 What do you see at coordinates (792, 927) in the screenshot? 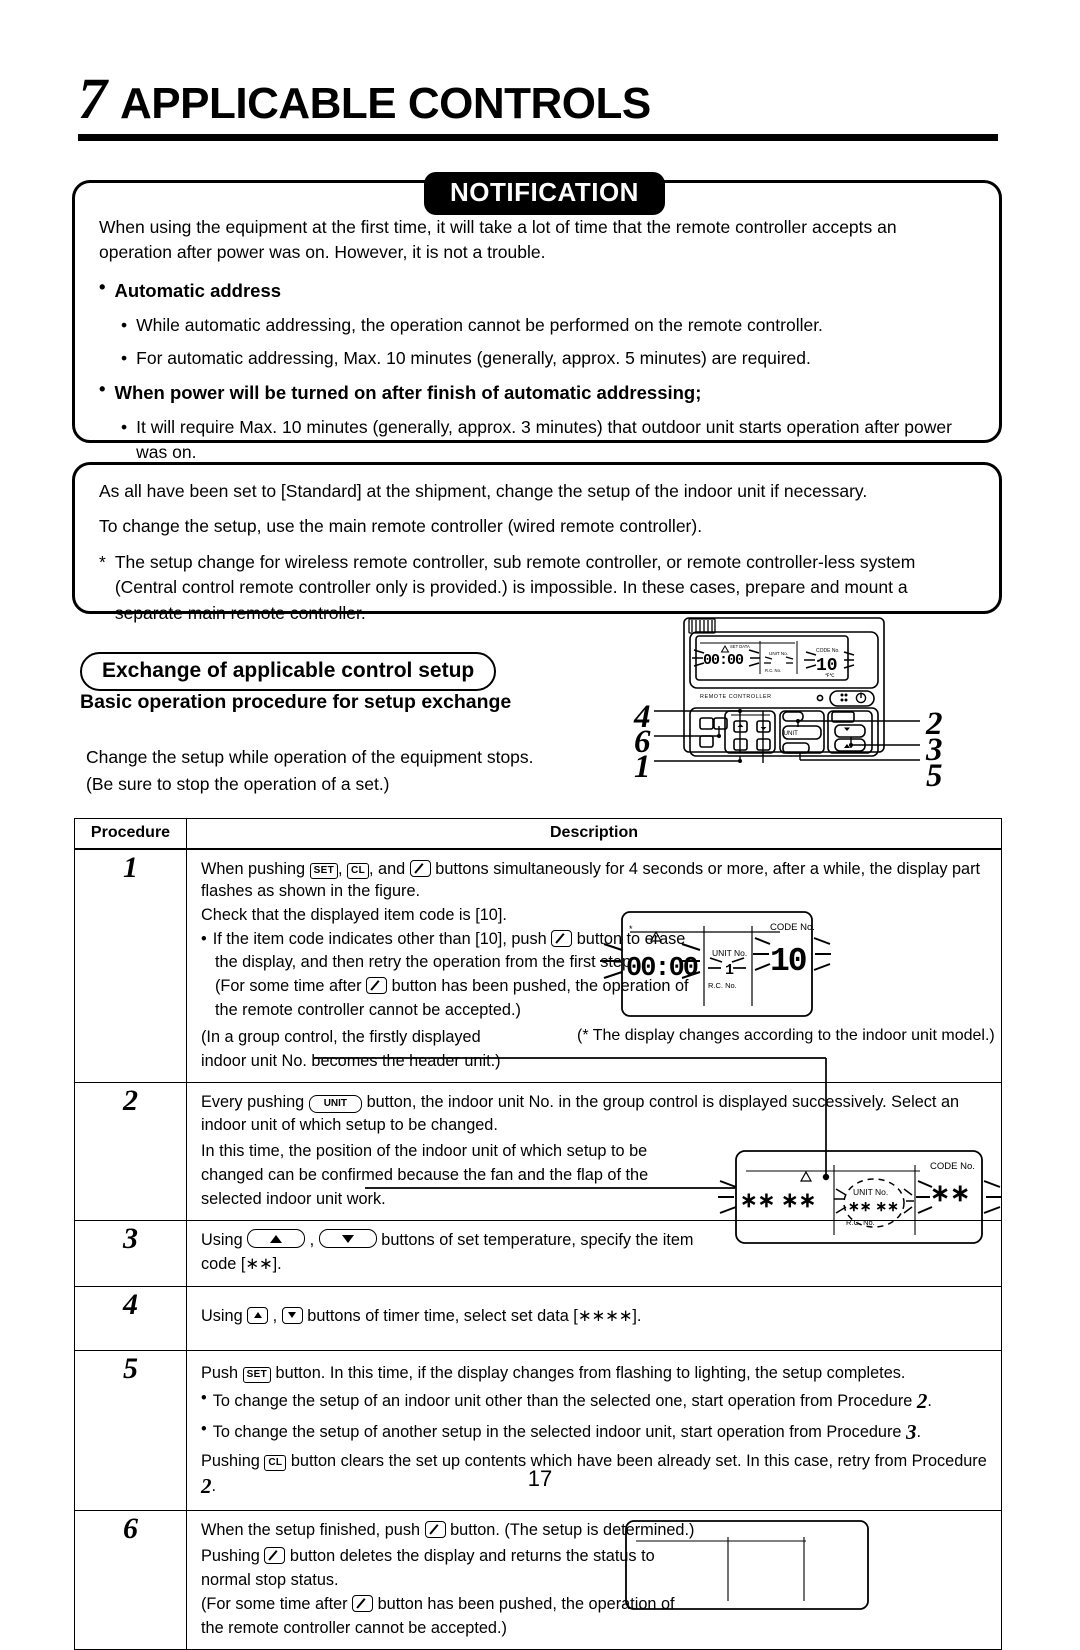
I see `lcd1-code-no: CODE No.` at bounding box center [792, 927].